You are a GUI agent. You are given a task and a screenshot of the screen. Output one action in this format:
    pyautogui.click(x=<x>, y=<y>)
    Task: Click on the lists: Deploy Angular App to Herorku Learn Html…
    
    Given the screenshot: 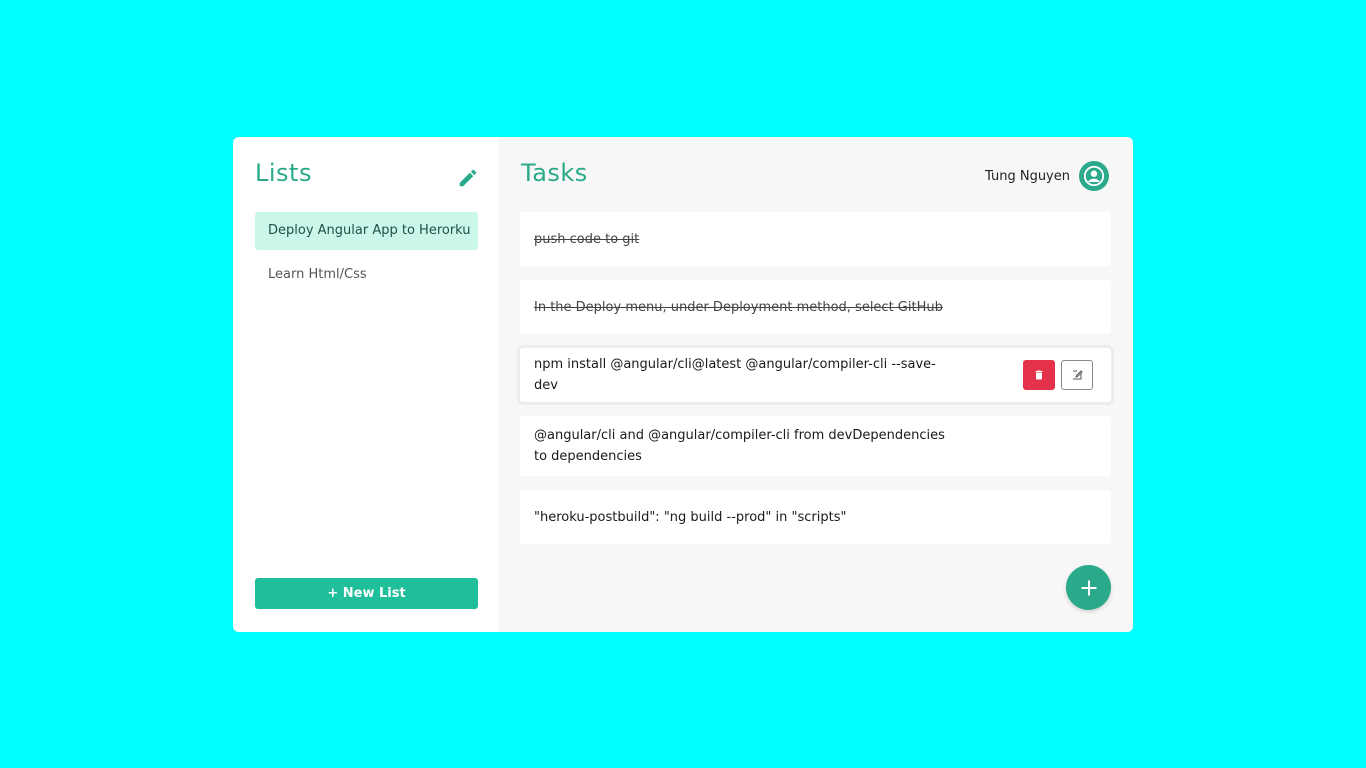 What is the action you would take?
    pyautogui.click(x=366, y=256)
    